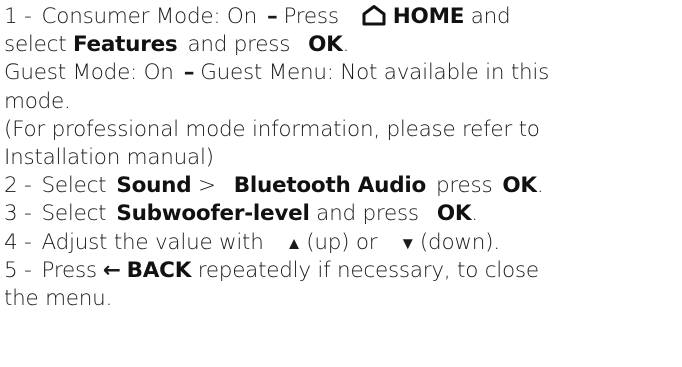 The height and width of the screenshot is (367, 682). What do you see at coordinates (428, 16) in the screenshot?
I see `home-label: HOME` at bounding box center [428, 16].